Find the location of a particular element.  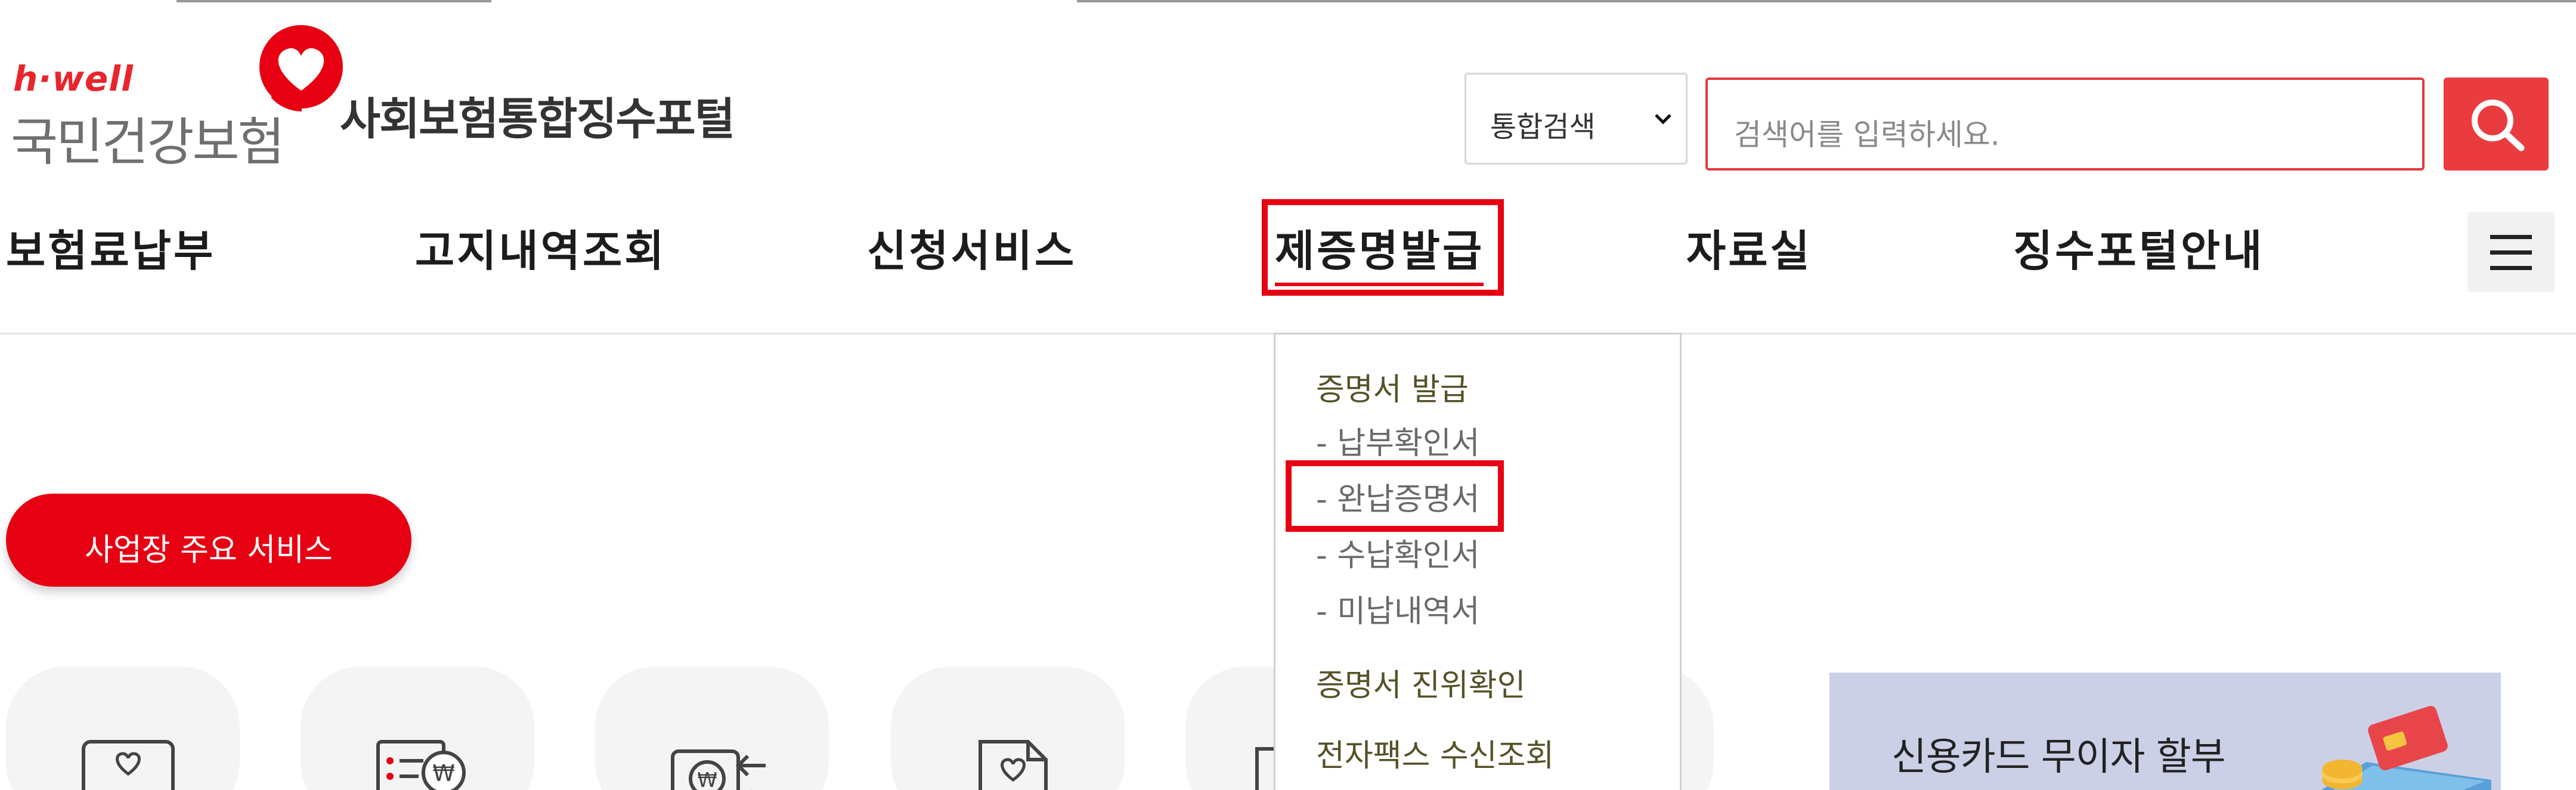

bill-won-icon: ₩ is located at coordinates (421, 765).